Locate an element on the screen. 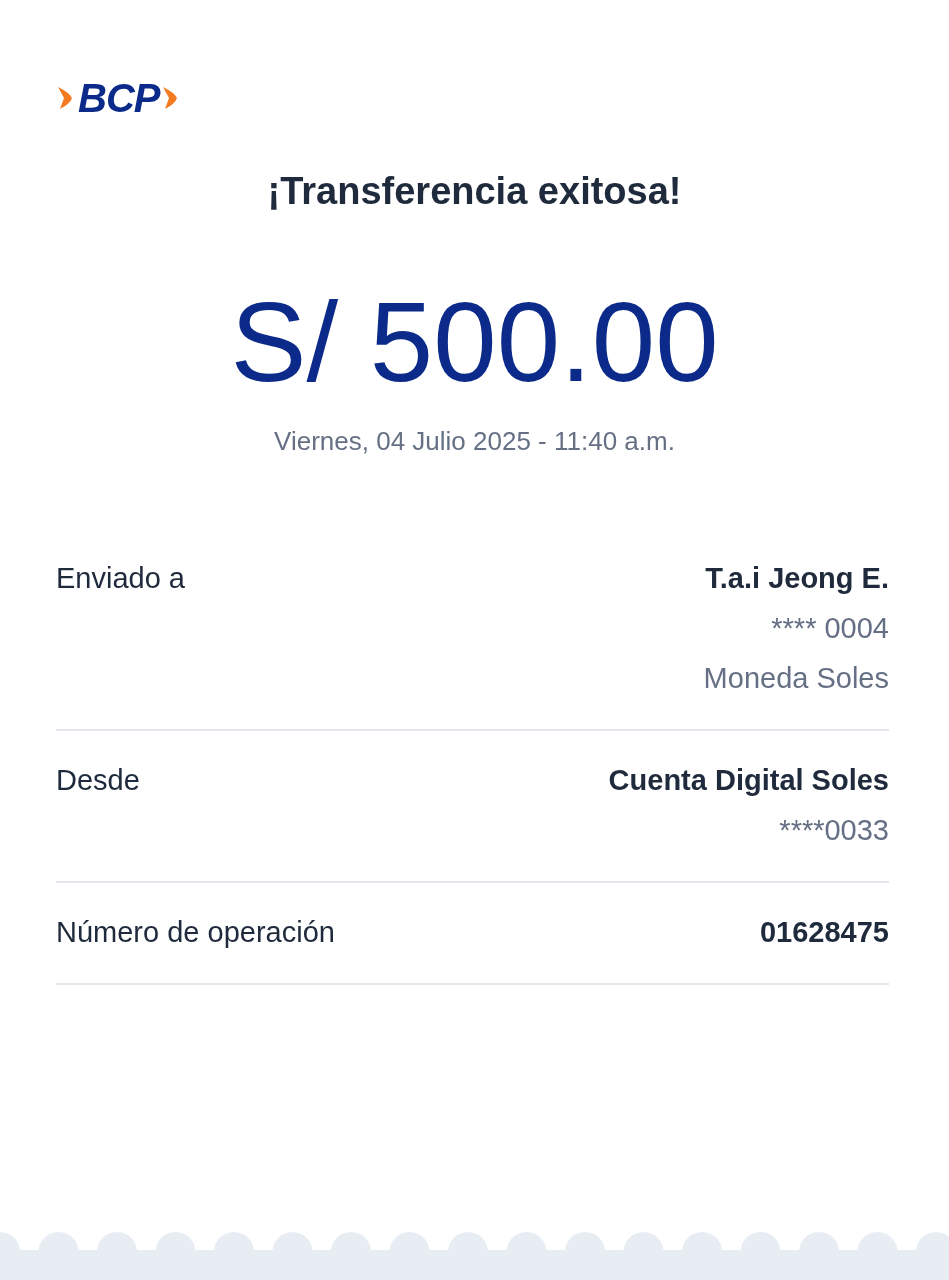  detail-value: ****0033 is located at coordinates (834, 831).